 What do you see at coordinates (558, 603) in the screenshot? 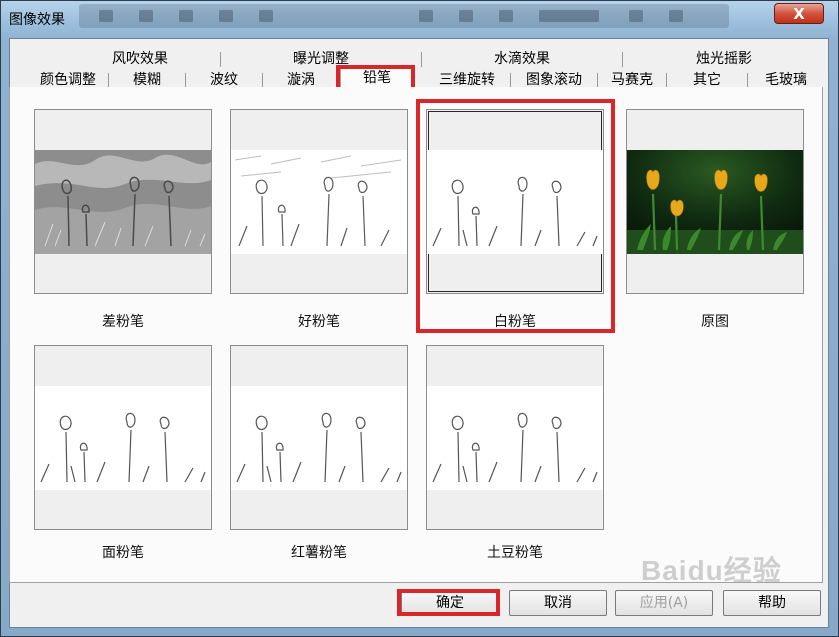
I see `cancel-button: 取消` at bounding box center [558, 603].